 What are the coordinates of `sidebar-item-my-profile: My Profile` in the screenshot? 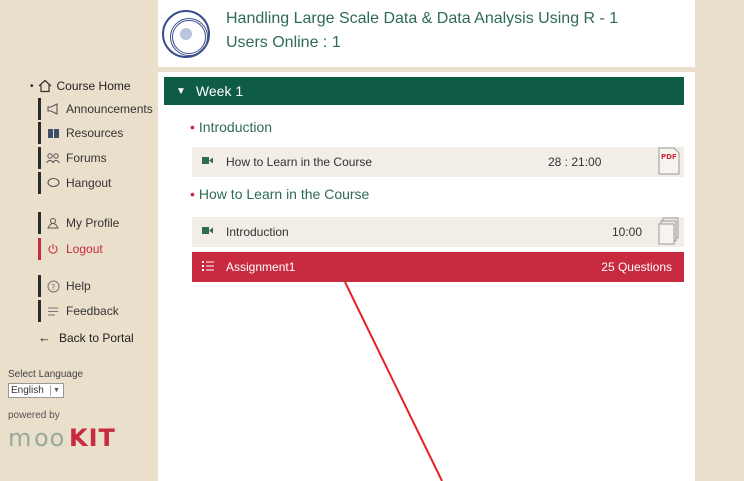 It's located at (78, 223).